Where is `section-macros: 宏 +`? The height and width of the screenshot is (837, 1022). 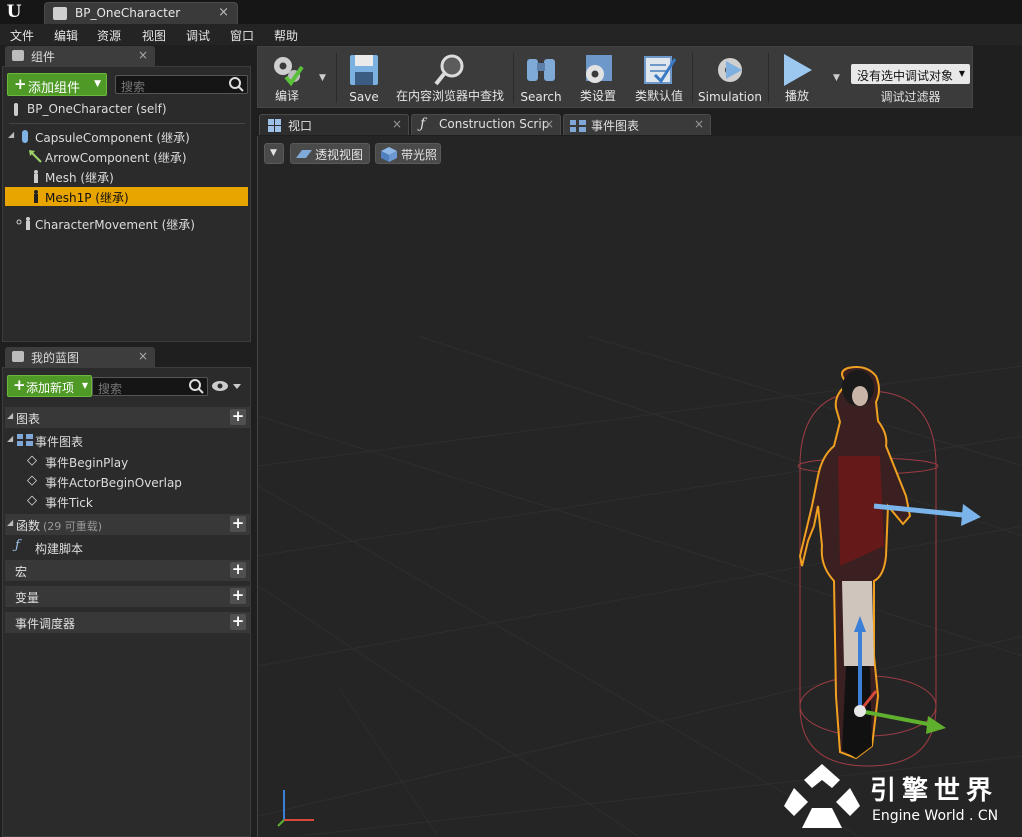 section-macros: 宏 + is located at coordinates (128, 570).